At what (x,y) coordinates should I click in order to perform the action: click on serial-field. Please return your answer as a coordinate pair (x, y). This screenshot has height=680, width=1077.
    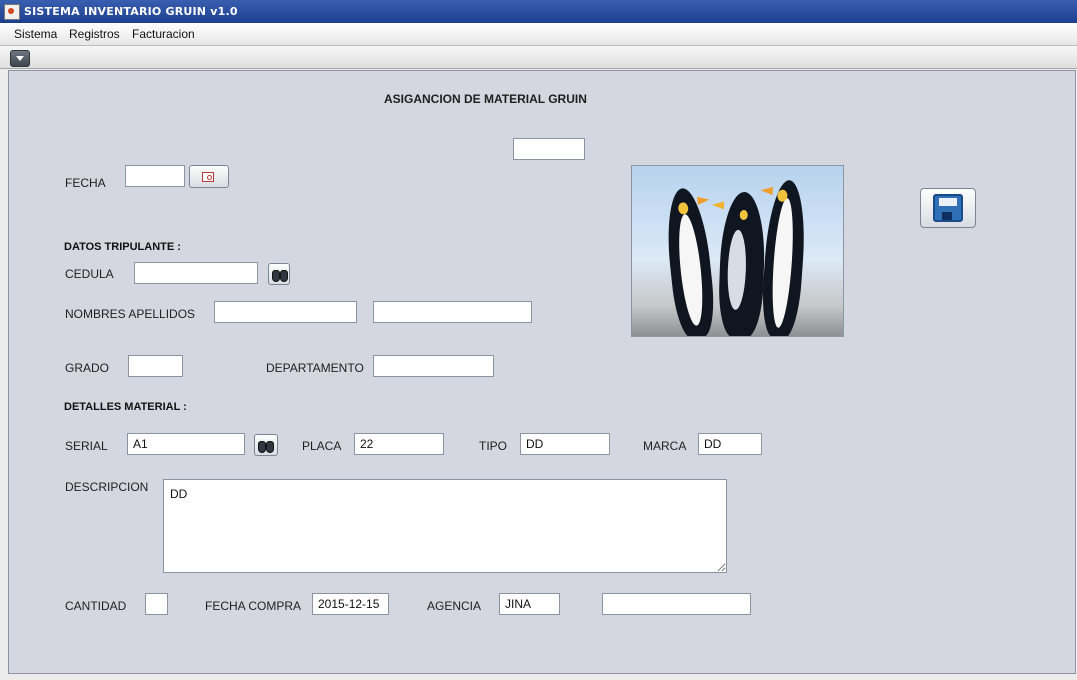
    Looking at the image, I should click on (186, 444).